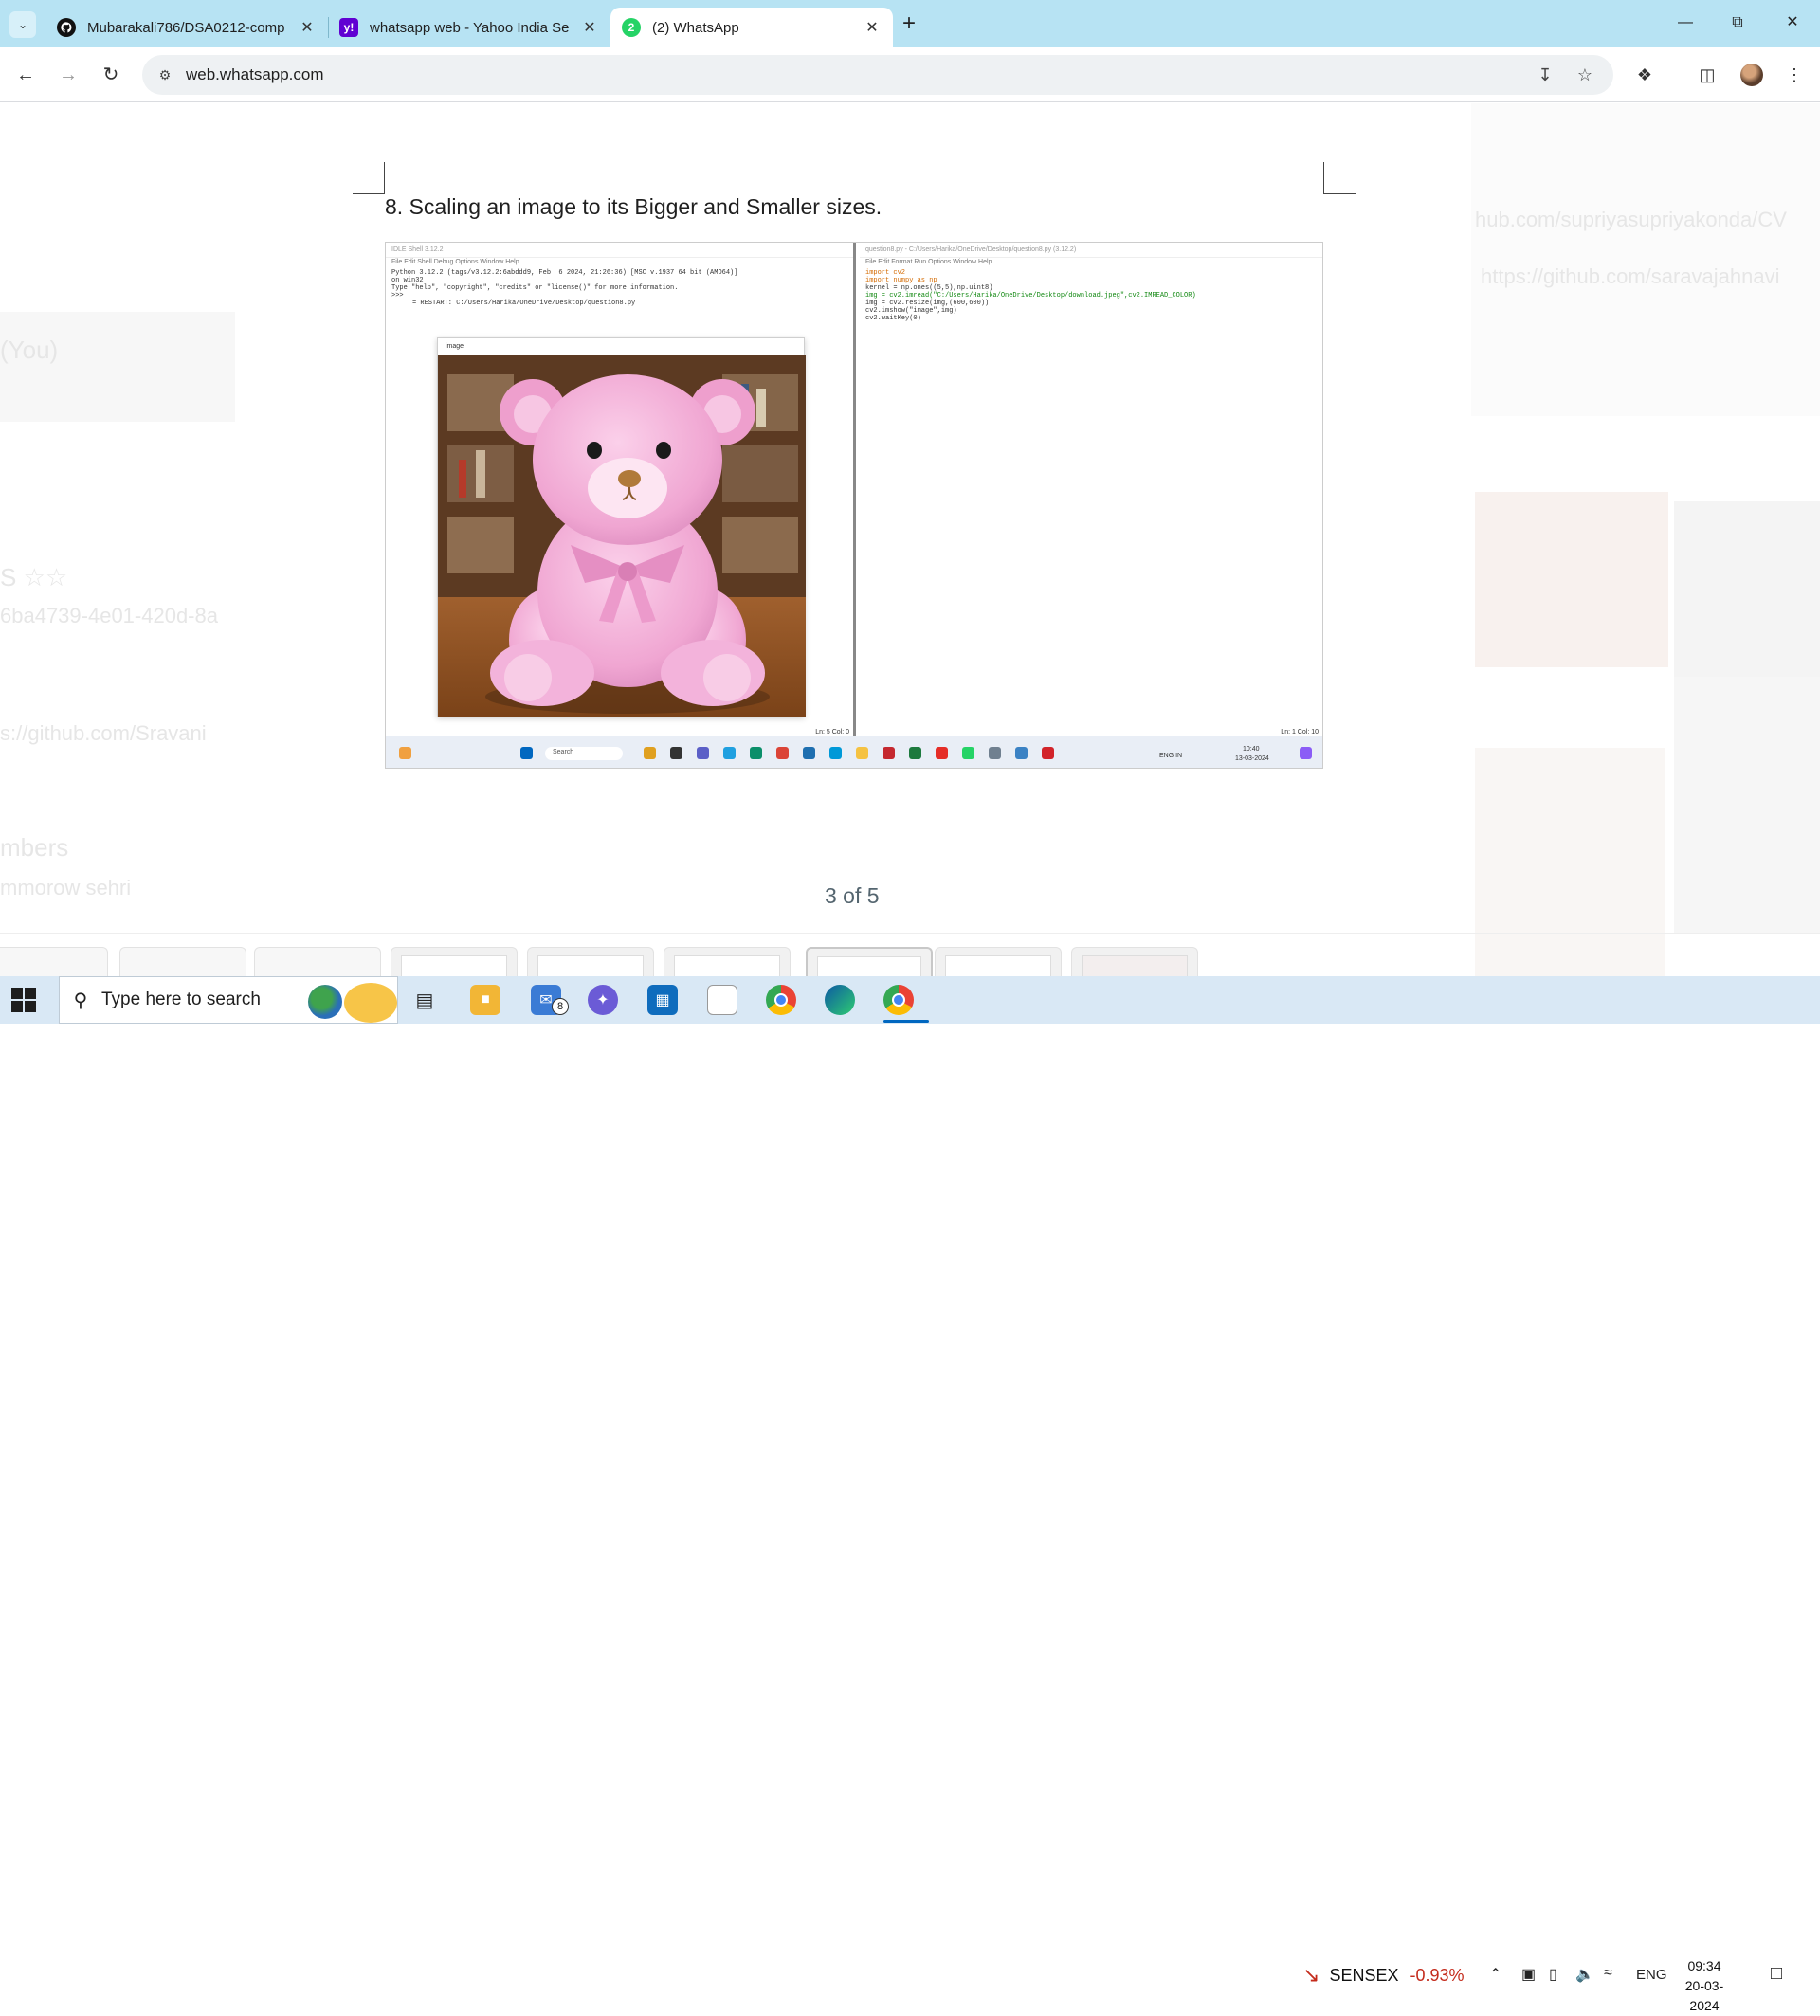  What do you see at coordinates (1751, 75) in the screenshot?
I see `profile-avatar` at bounding box center [1751, 75].